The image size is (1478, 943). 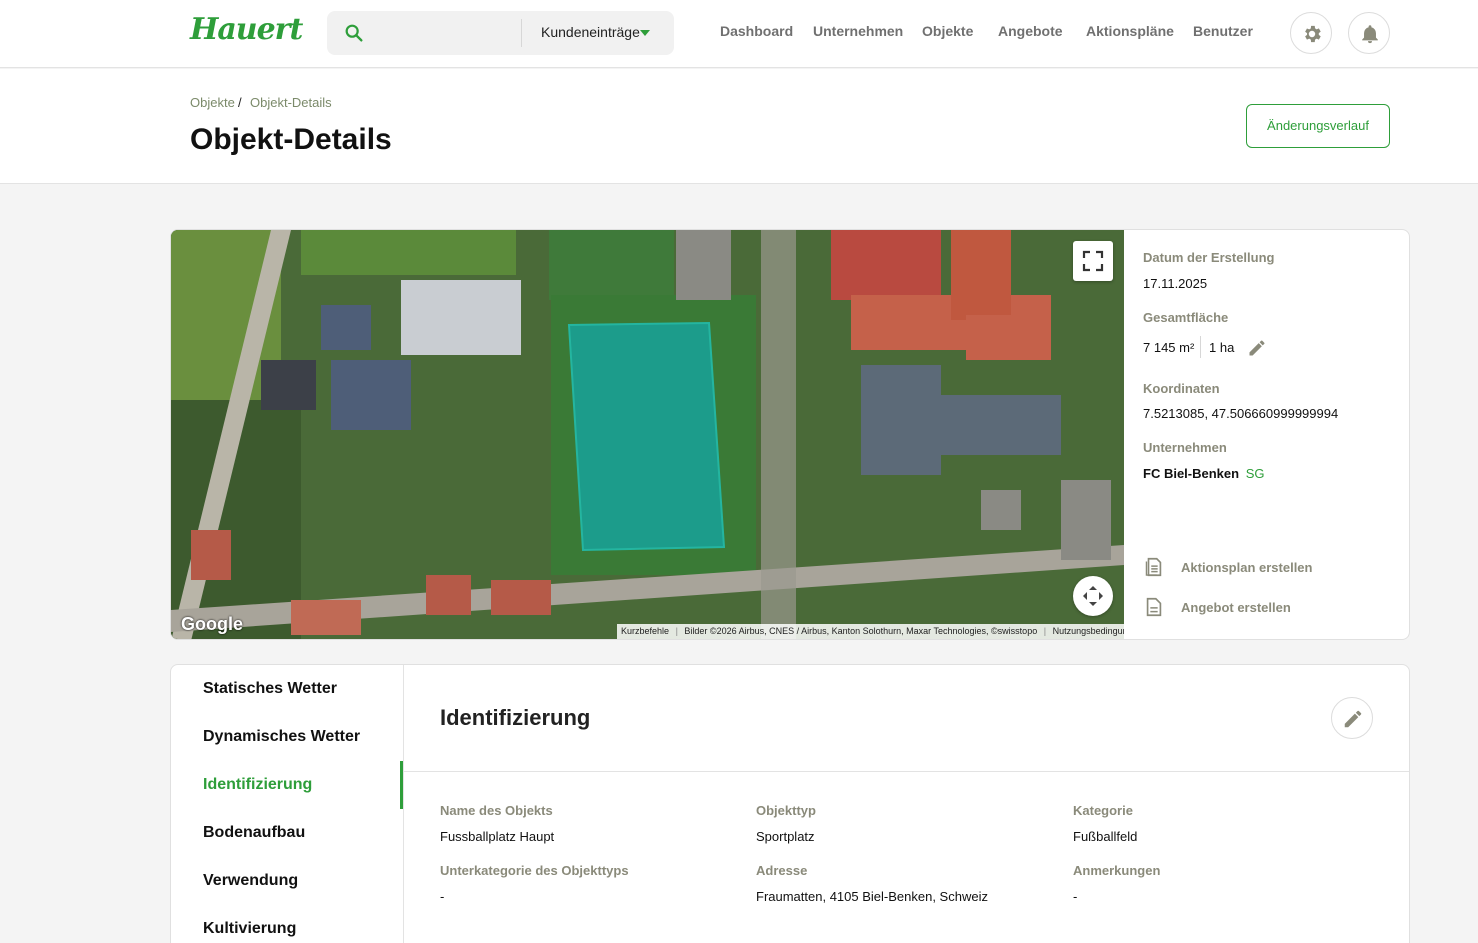 I want to click on field-label-object-name: Name des Objekts, so click(x=496, y=810).